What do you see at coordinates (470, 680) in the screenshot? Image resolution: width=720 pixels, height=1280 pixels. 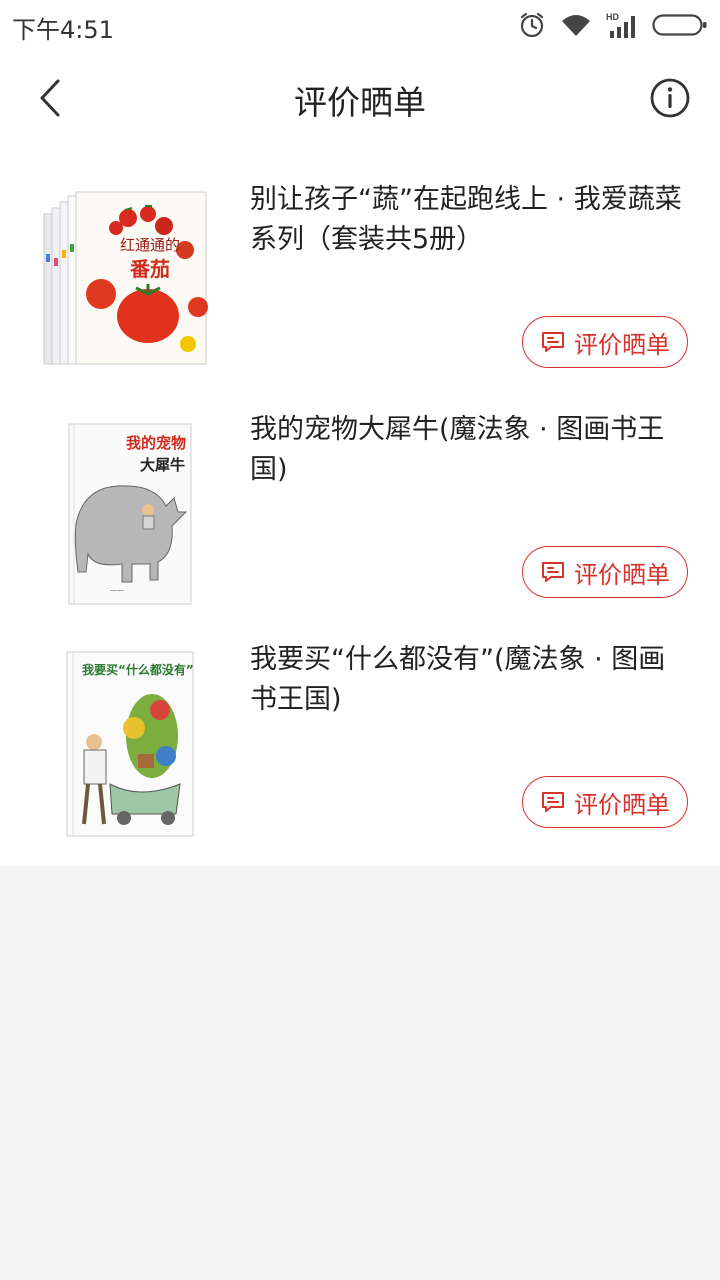 I see `product-title: 我要买“什么都没有”(魔法象 · 图画书王国)` at bounding box center [470, 680].